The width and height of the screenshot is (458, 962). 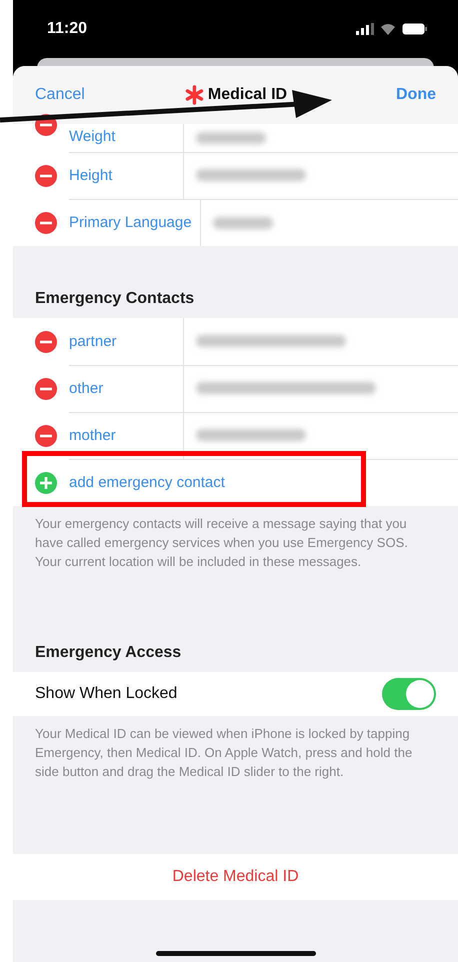 What do you see at coordinates (194, 95) in the screenshot?
I see `asterisk-icon` at bounding box center [194, 95].